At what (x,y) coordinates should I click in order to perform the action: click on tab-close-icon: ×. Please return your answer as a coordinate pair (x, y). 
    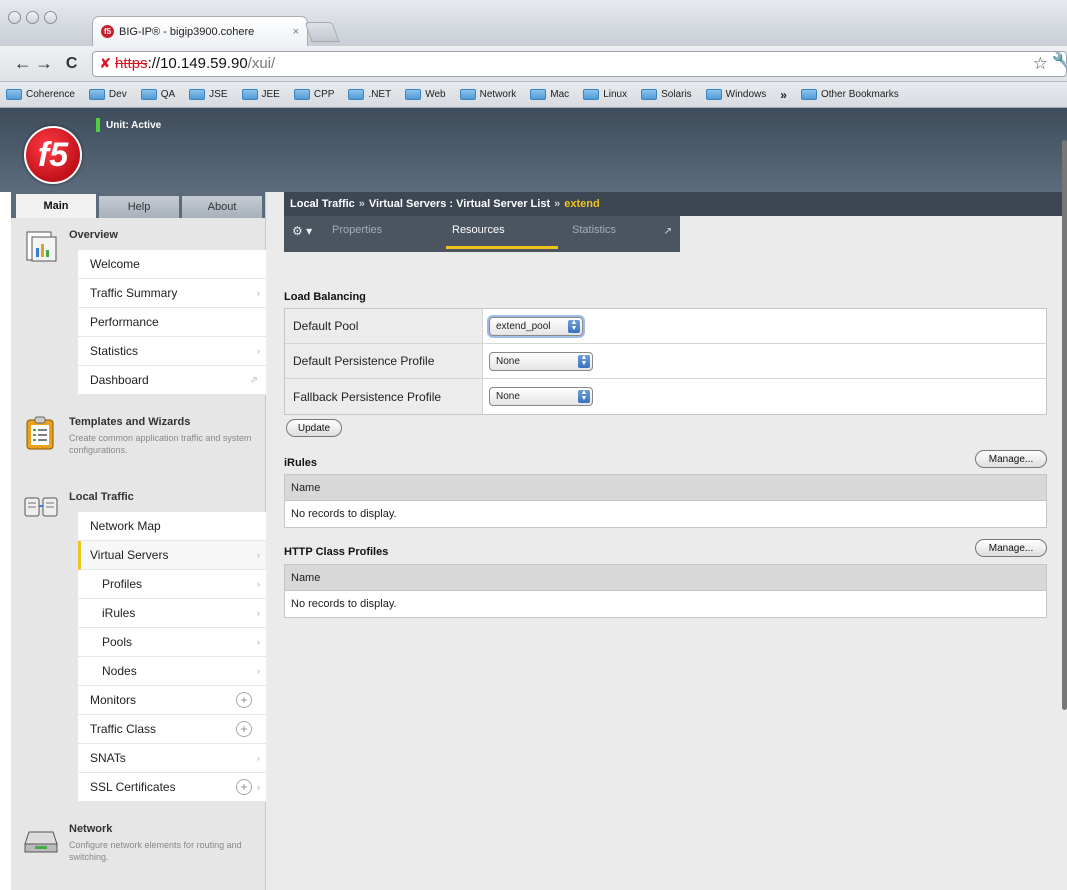
    Looking at the image, I should click on (296, 32).